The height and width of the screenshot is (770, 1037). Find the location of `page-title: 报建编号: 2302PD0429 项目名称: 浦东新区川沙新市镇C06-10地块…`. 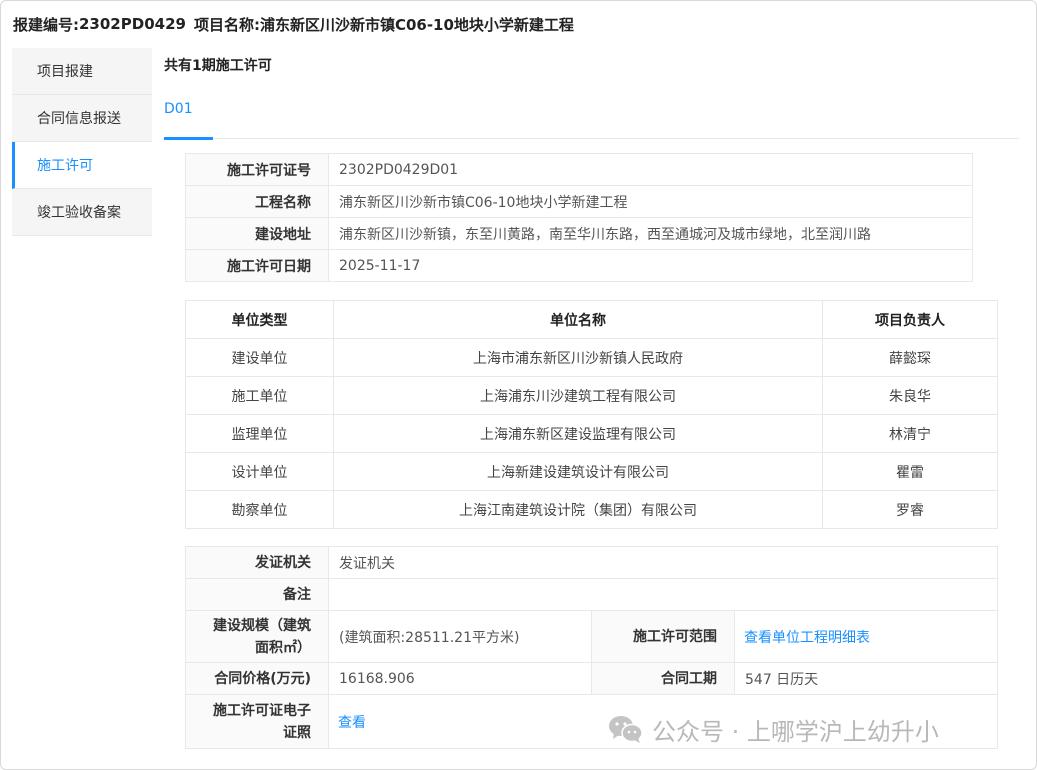

page-title: 报建编号: 2302PD0429 项目名称: 浦东新区川沙新市镇C06-10地块… is located at coordinates (293, 24).